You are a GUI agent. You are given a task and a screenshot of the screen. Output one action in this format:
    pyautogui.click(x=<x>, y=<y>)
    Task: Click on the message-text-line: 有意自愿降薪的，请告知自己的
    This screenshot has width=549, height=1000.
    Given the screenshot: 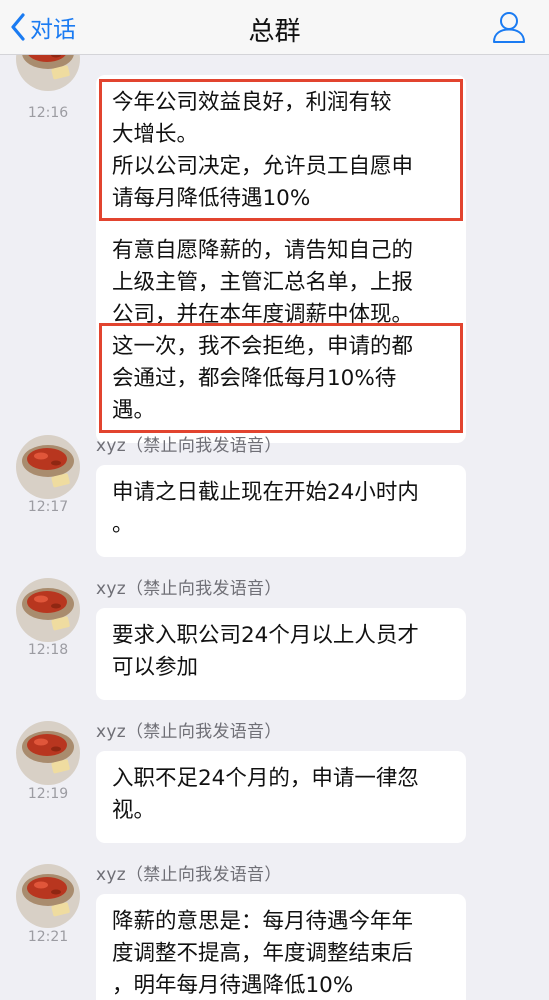 What is the action you would take?
    pyautogui.click(x=263, y=250)
    